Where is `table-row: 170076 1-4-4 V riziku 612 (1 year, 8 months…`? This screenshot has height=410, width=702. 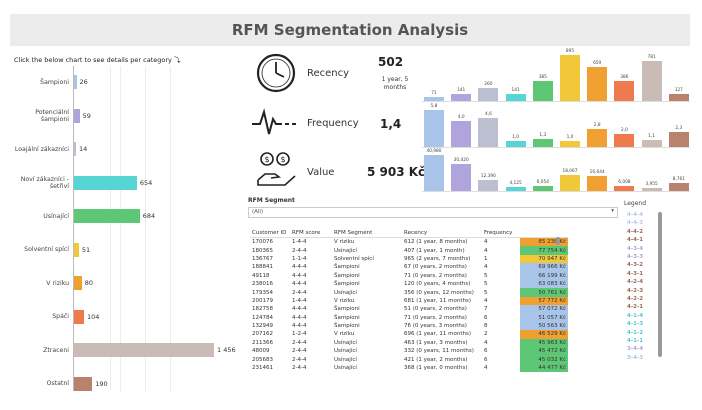 table-row: 170076 1-4-4 V riziku 612 (1 year, 8 months… is located at coordinates (409, 242).